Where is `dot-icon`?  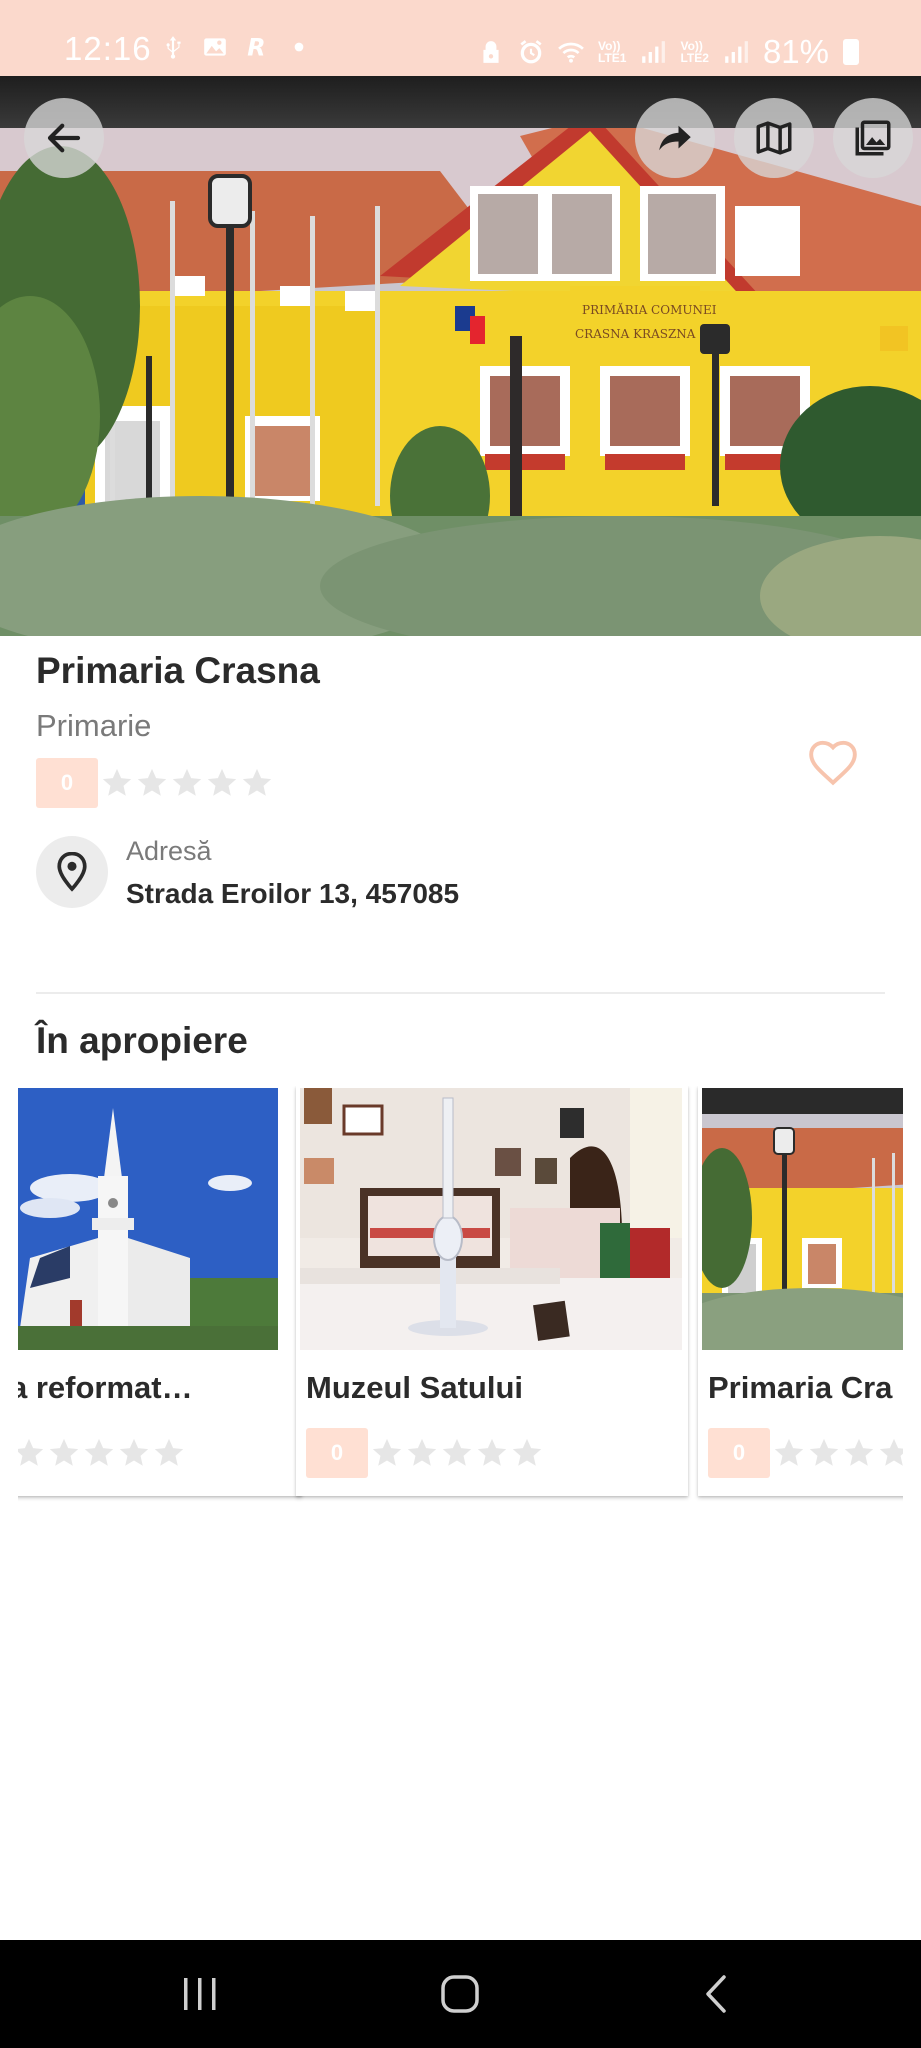 dot-icon is located at coordinates (299, 47).